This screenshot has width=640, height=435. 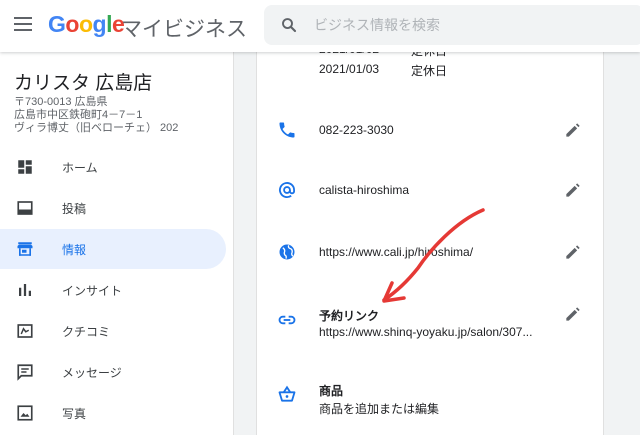 I want to click on sidebar-item-reviews: クチコミ, so click(x=113, y=331).